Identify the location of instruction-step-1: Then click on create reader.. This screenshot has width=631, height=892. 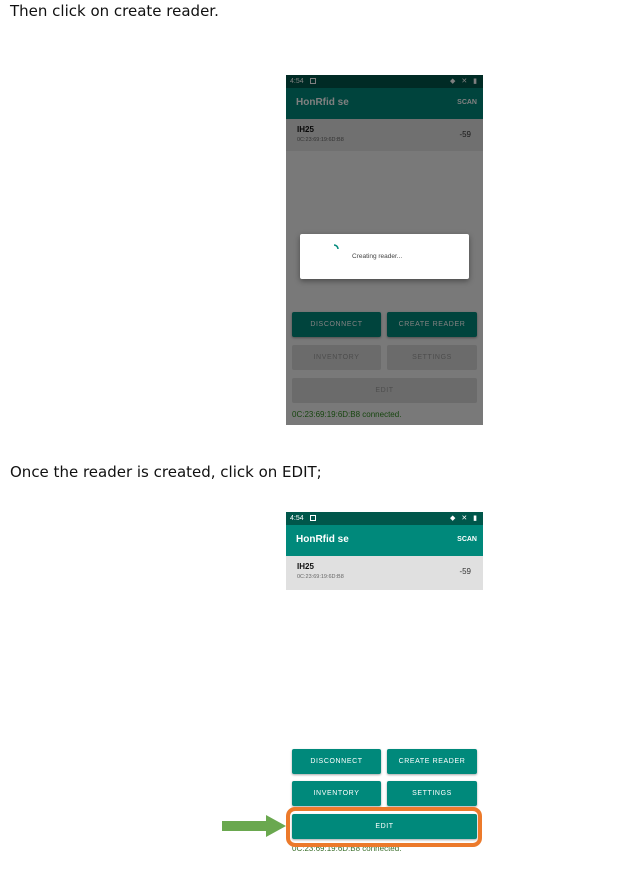
(114, 11).